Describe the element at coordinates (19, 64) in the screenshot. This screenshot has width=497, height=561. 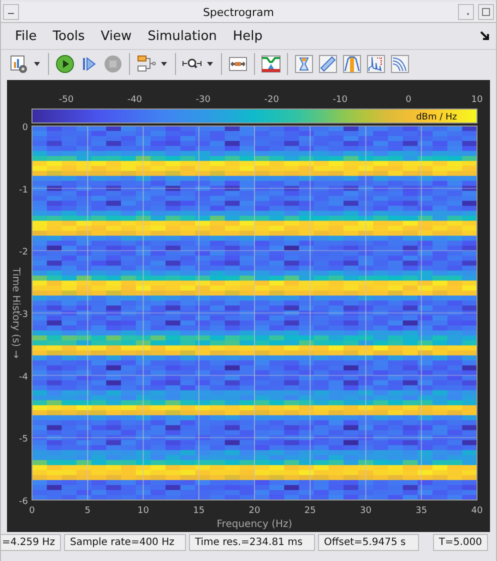
I see `settings-icon` at that location.